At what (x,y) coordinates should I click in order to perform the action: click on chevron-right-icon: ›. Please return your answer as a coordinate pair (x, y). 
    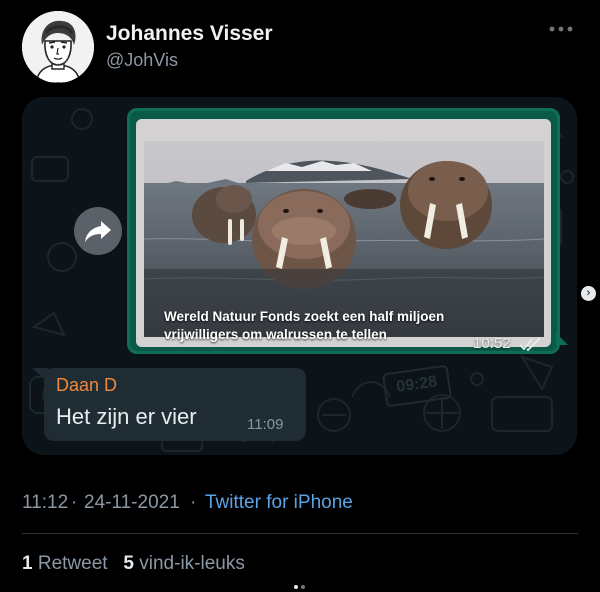
    Looking at the image, I should click on (588, 293).